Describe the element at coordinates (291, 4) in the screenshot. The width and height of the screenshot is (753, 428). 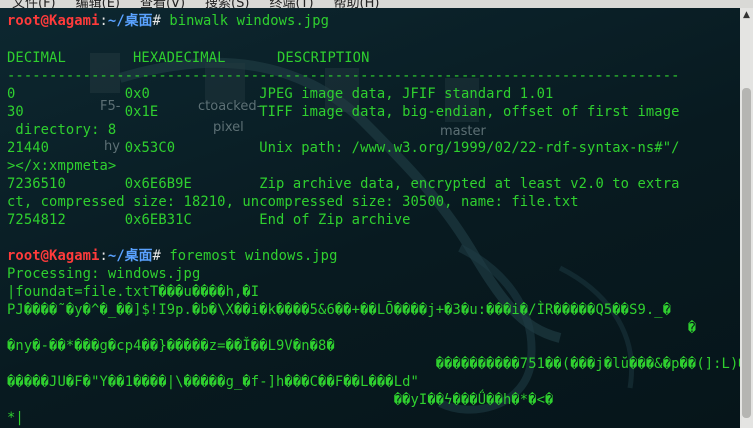
I see `menu-terminal: 终端(T)` at that location.